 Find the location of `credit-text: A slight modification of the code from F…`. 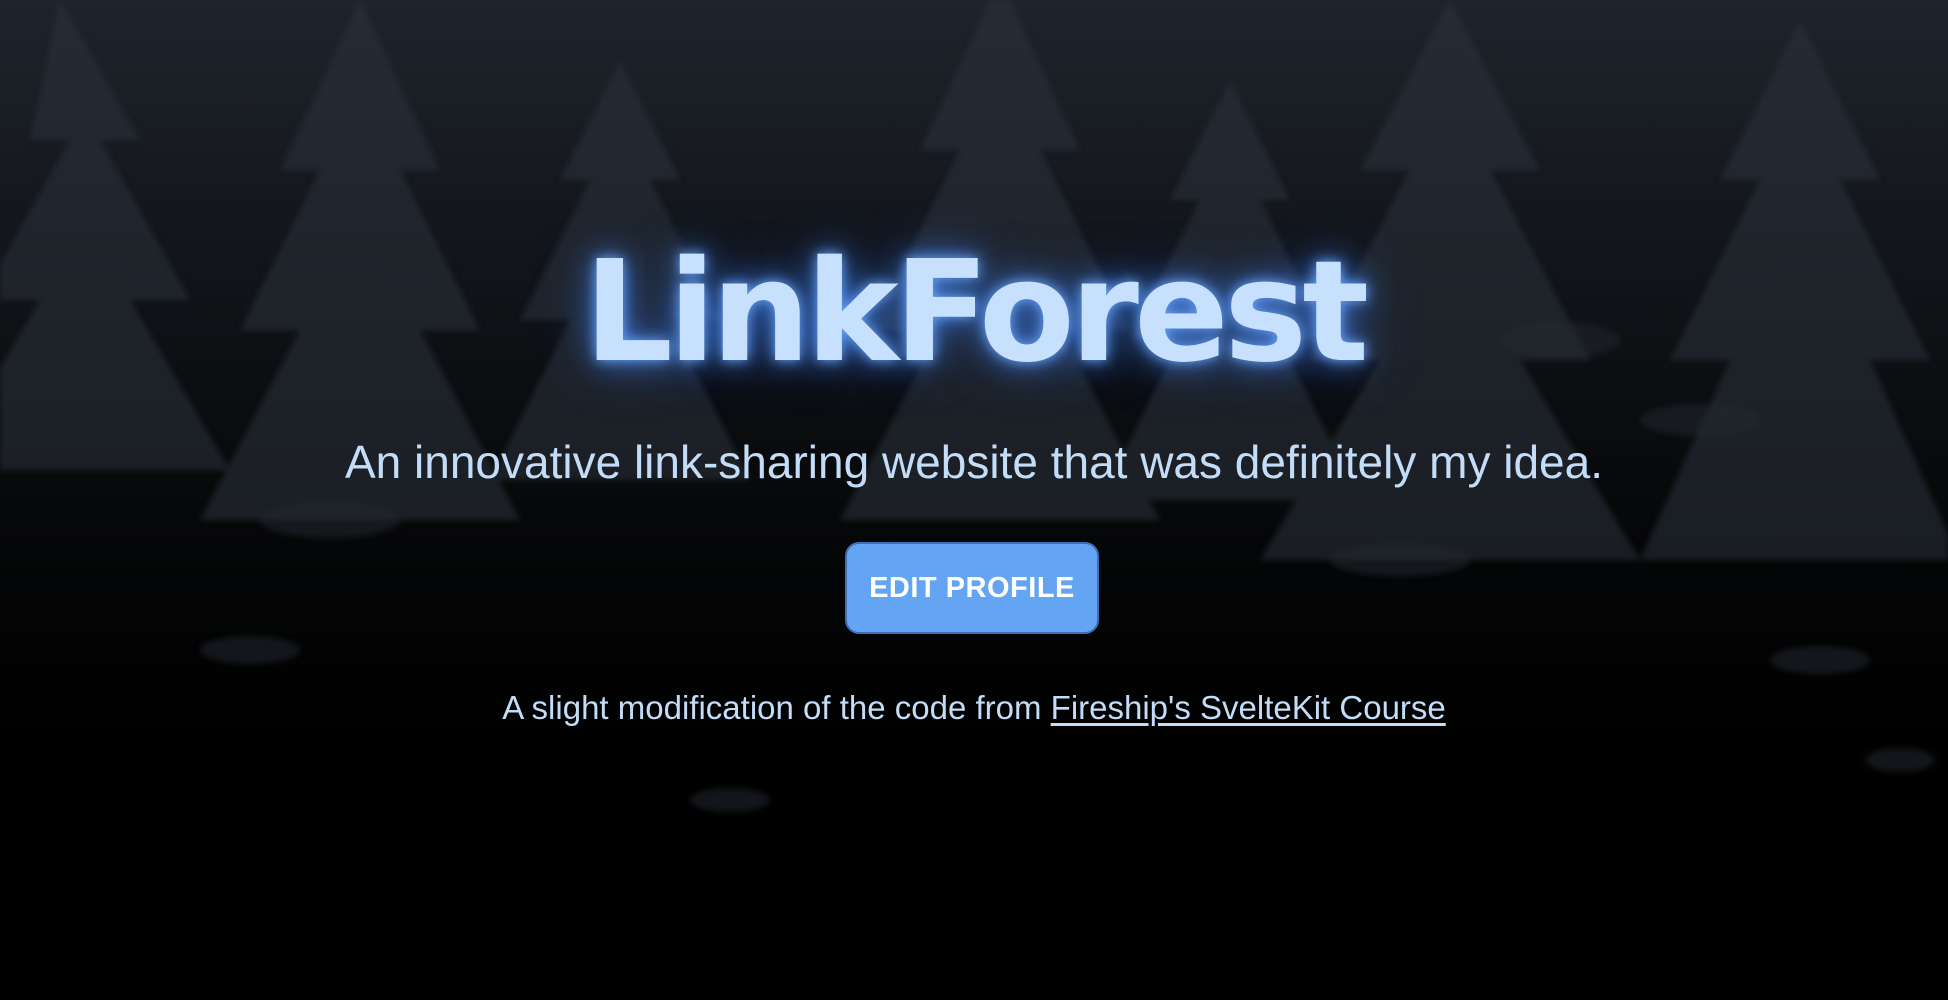

credit-text: A slight modification of the code from F… is located at coordinates (974, 708).